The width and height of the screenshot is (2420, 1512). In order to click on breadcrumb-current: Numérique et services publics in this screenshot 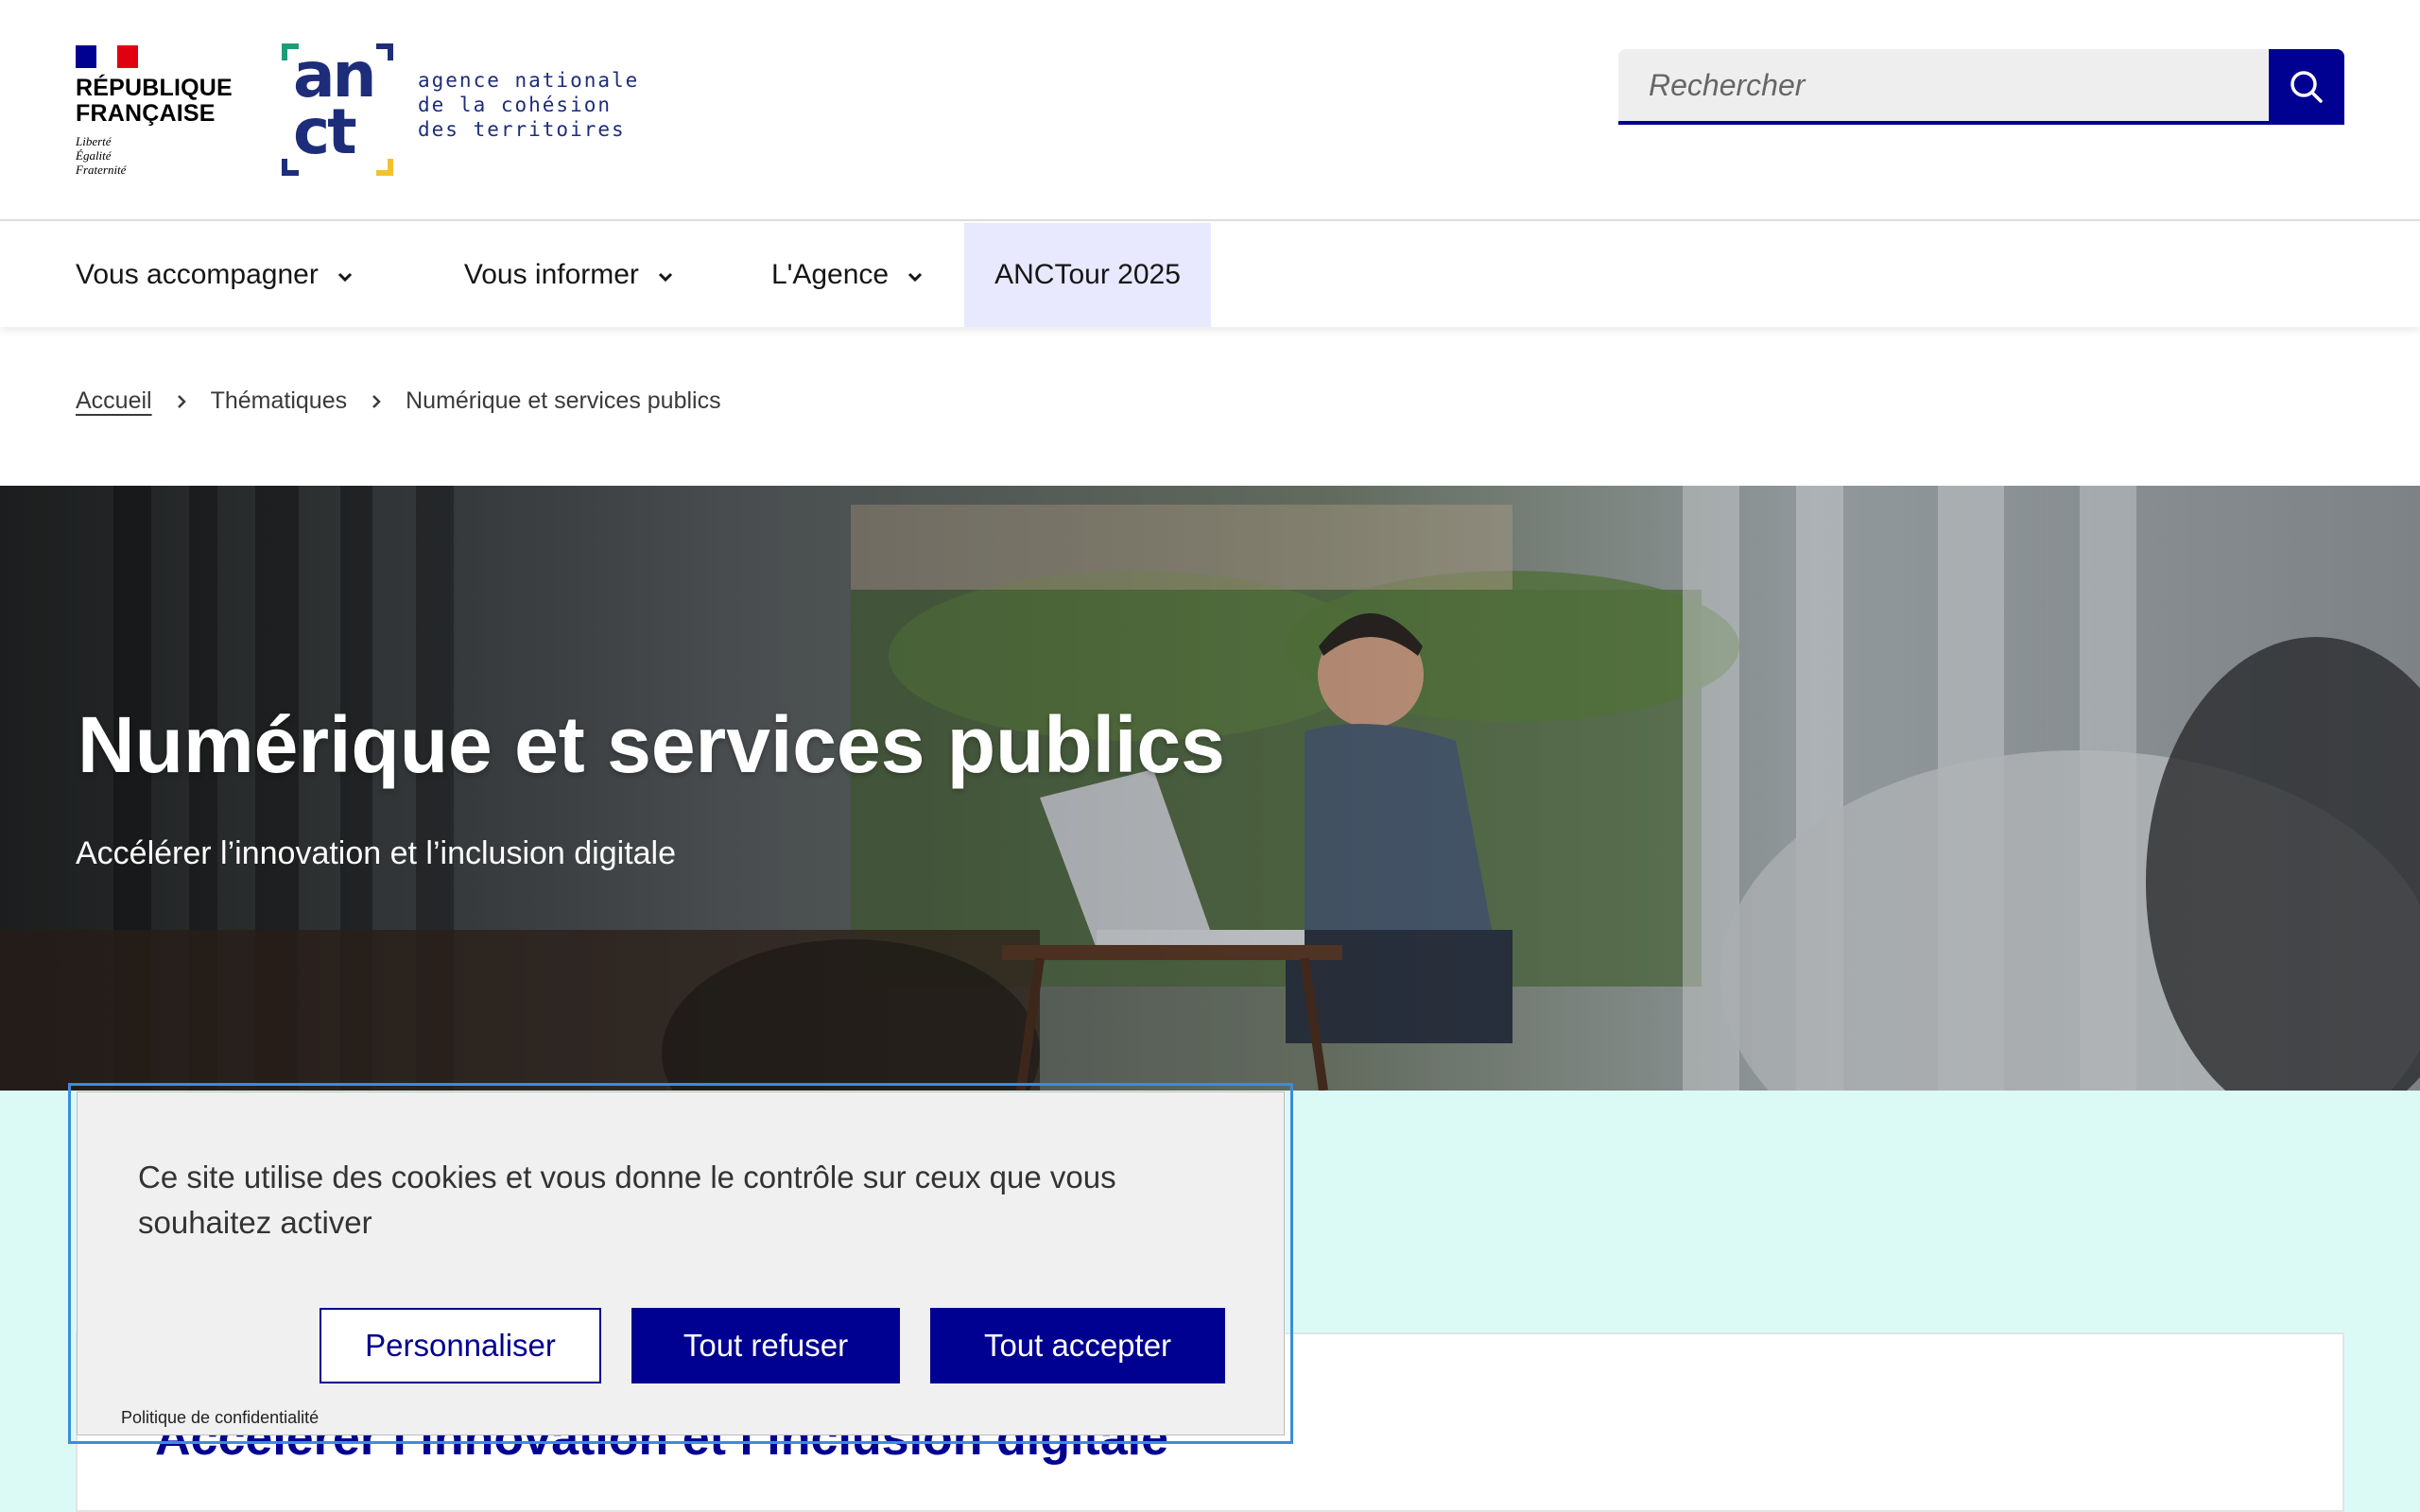, I will do `click(563, 400)`.